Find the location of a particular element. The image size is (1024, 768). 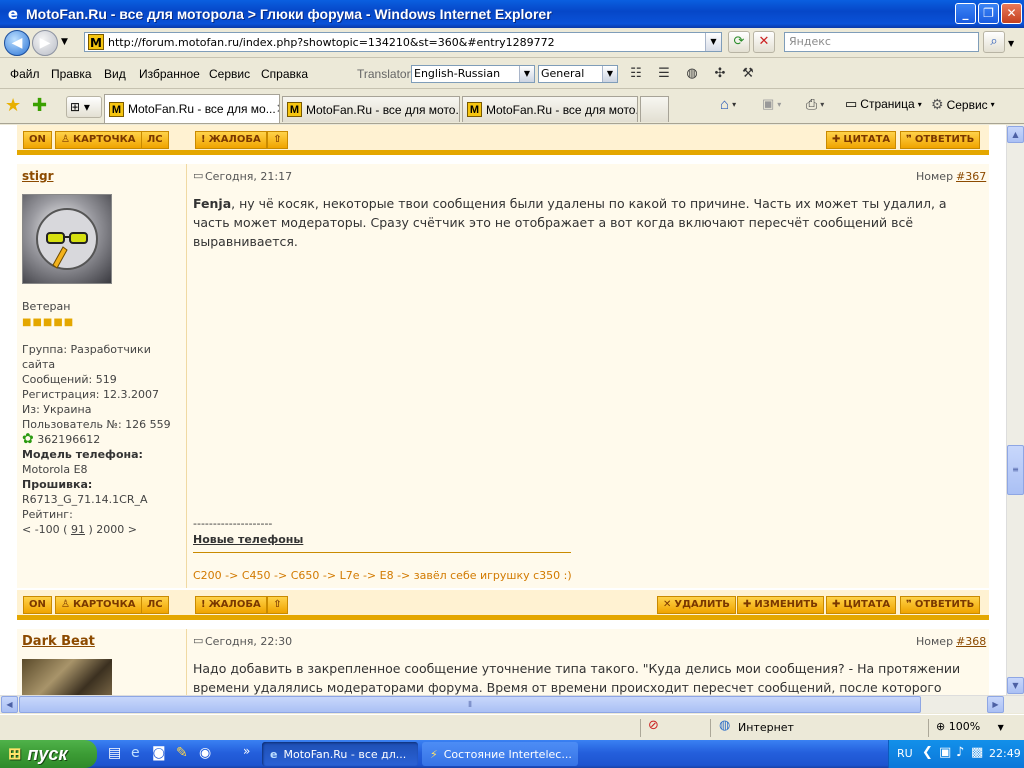

quicklaunch-more-icon: » is located at coordinates (246, 751).